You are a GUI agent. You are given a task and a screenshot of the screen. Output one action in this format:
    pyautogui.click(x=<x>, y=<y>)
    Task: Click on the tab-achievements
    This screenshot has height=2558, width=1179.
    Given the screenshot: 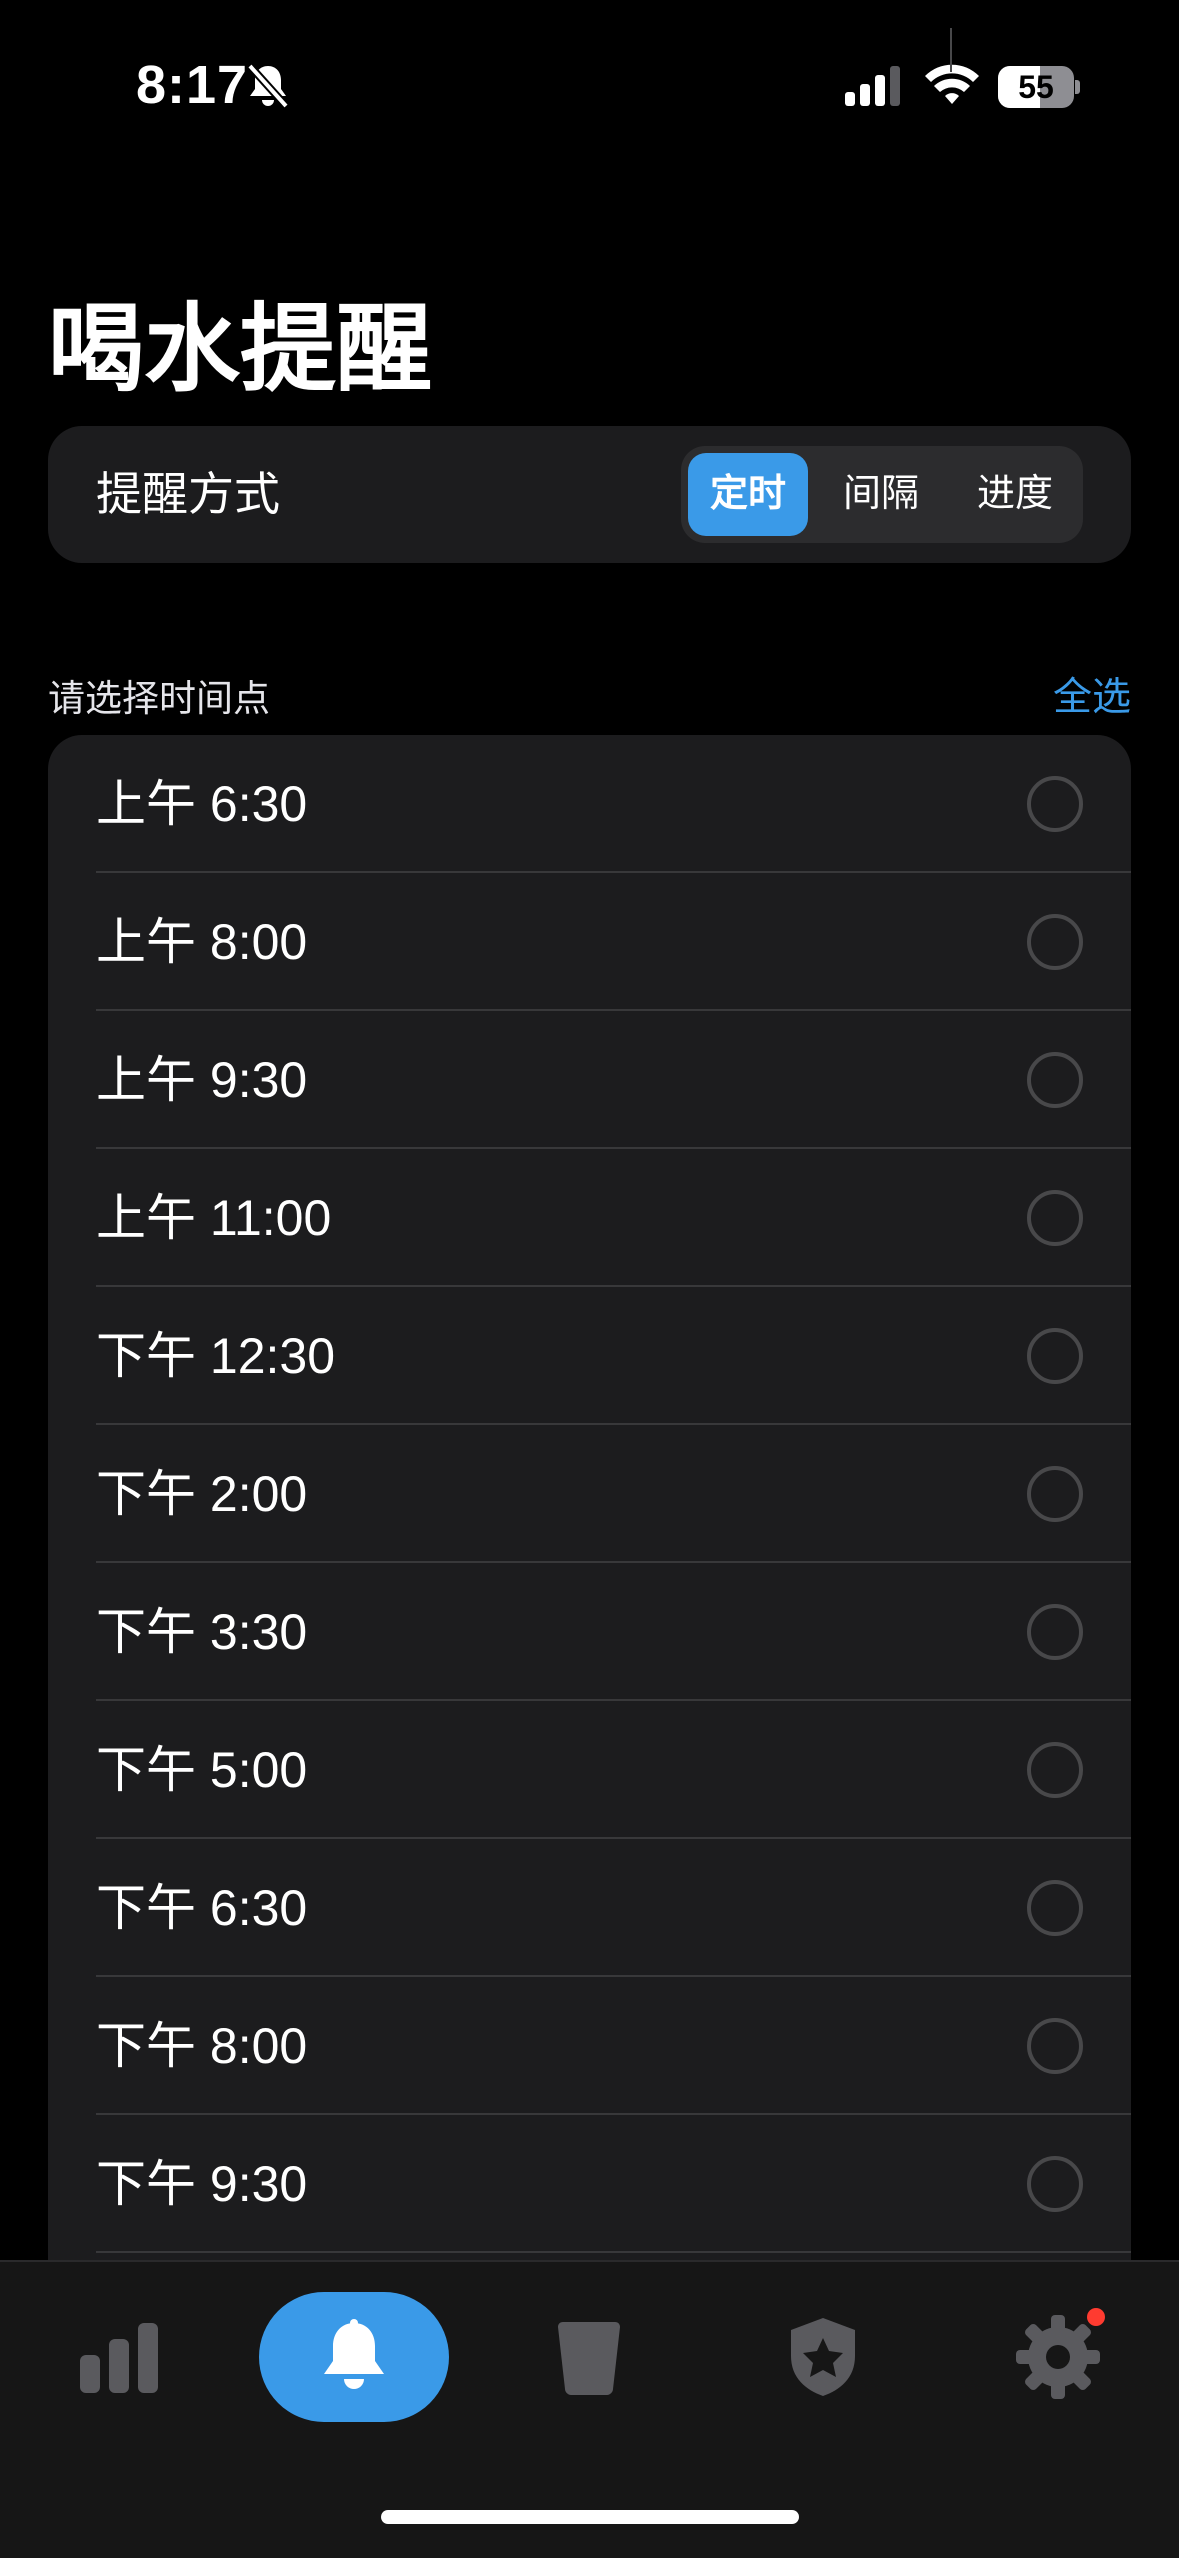 What is the action you would take?
    pyautogui.click(x=823, y=2357)
    